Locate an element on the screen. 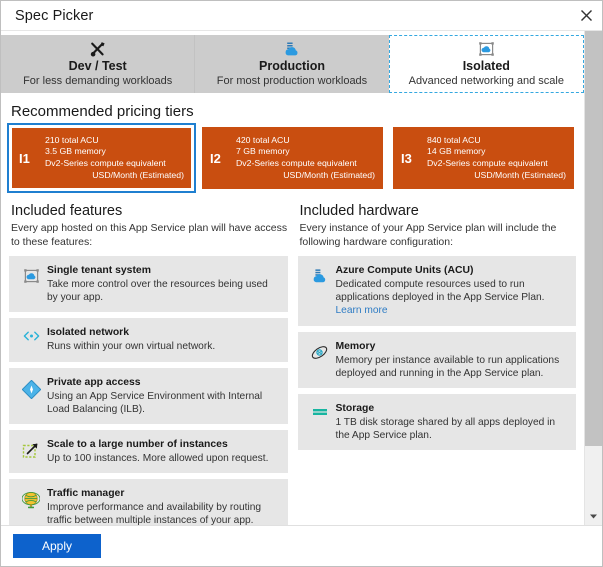 Image resolution: width=603 pixels, height=567 pixels. scroll-down-arrow-icon is located at coordinates (593, 516).